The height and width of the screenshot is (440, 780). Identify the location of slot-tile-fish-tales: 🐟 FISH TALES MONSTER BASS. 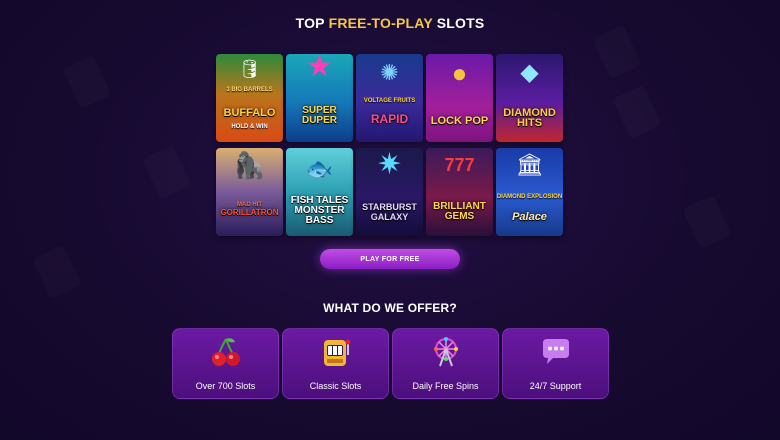
(319, 192).